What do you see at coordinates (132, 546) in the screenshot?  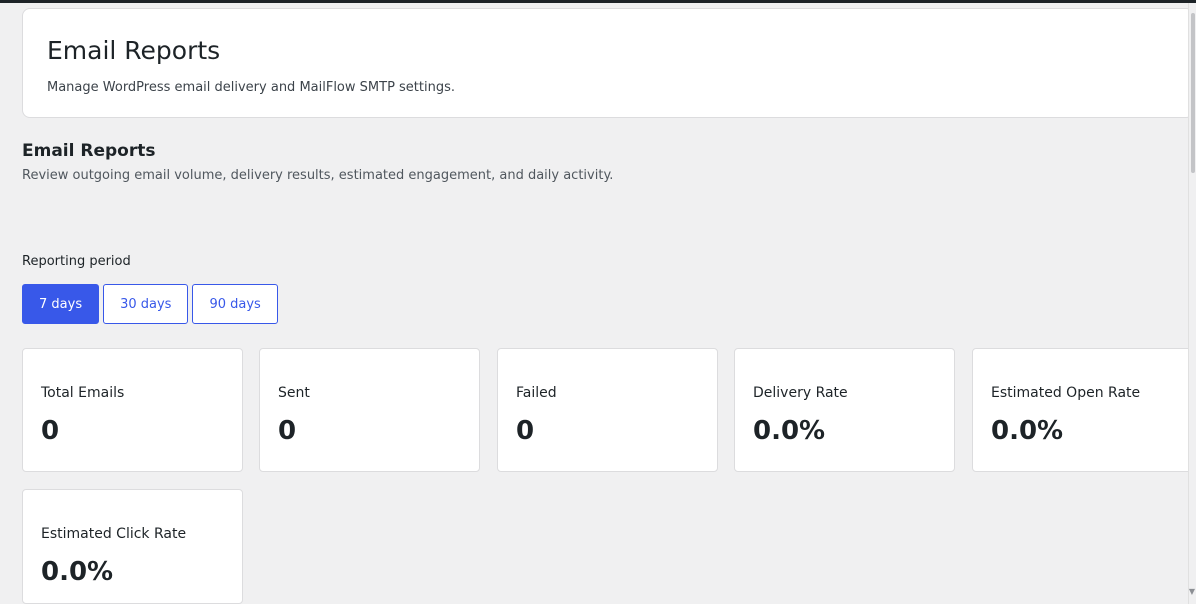 I see `stat-card-estimated-click-rate: Estimated Click Rate 0.0%` at bounding box center [132, 546].